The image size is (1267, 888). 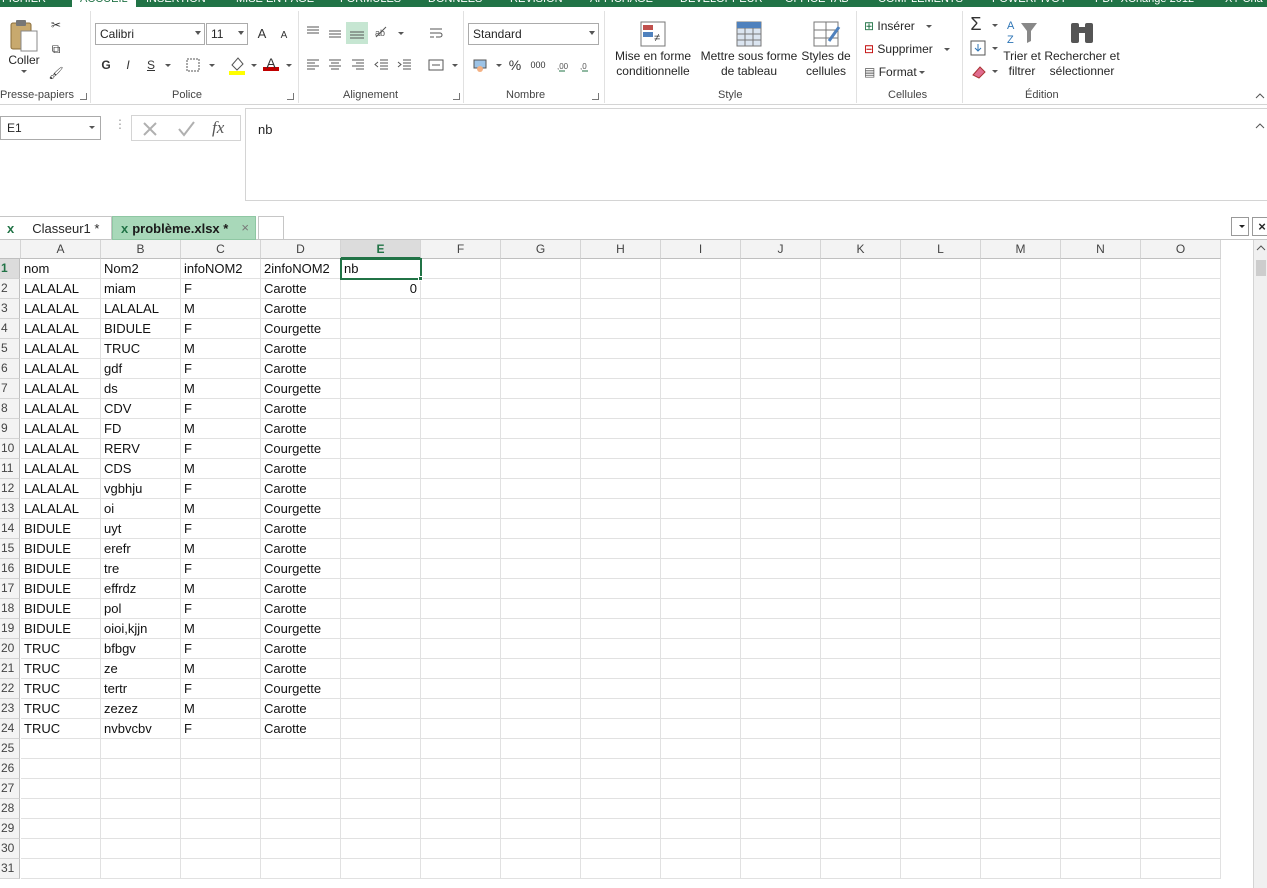 What do you see at coordinates (61, 489) in the screenshot?
I see `cell-a12: LALALAL` at bounding box center [61, 489].